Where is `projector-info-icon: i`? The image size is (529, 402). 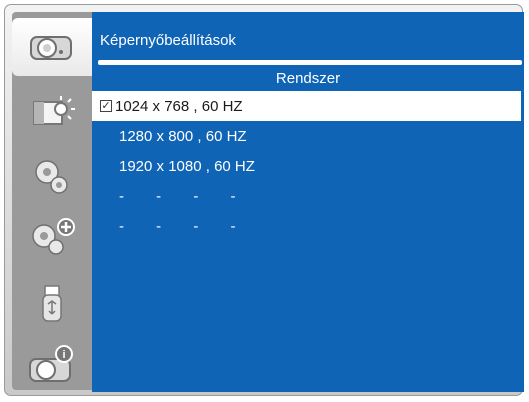
projector-info-icon: i is located at coordinates (51, 363).